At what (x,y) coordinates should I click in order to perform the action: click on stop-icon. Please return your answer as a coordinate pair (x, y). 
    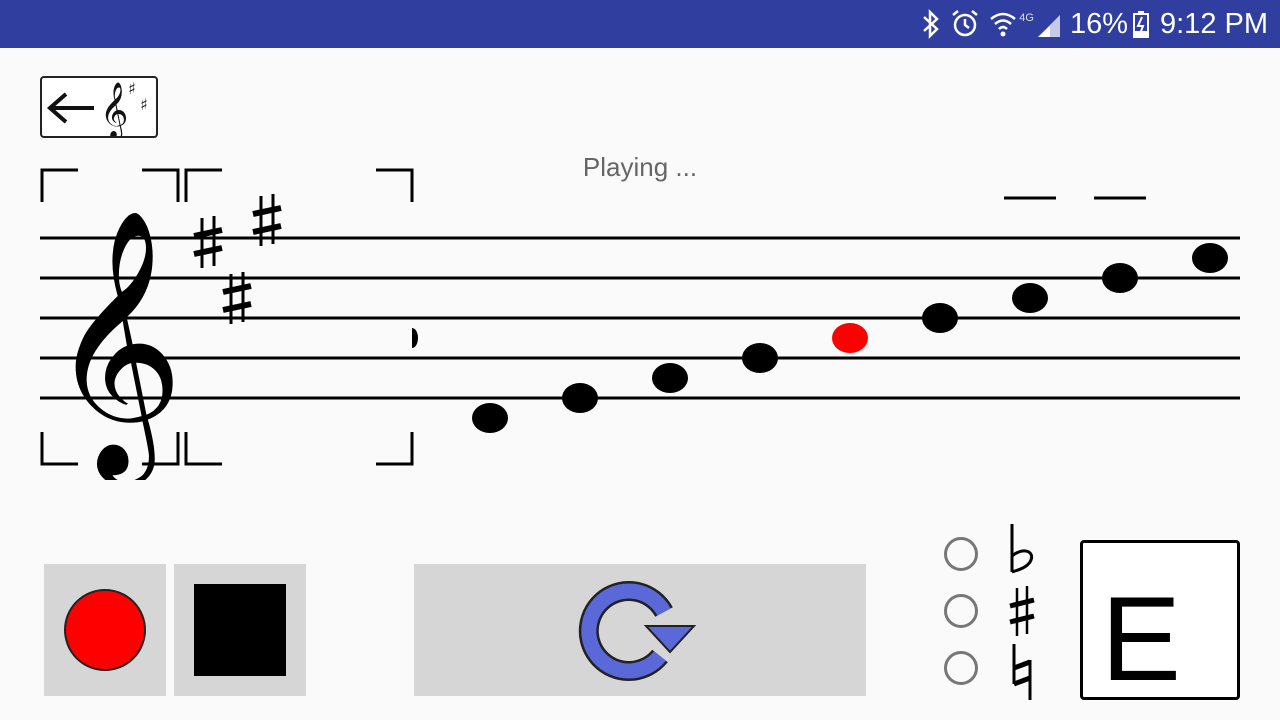
    Looking at the image, I should click on (240, 630).